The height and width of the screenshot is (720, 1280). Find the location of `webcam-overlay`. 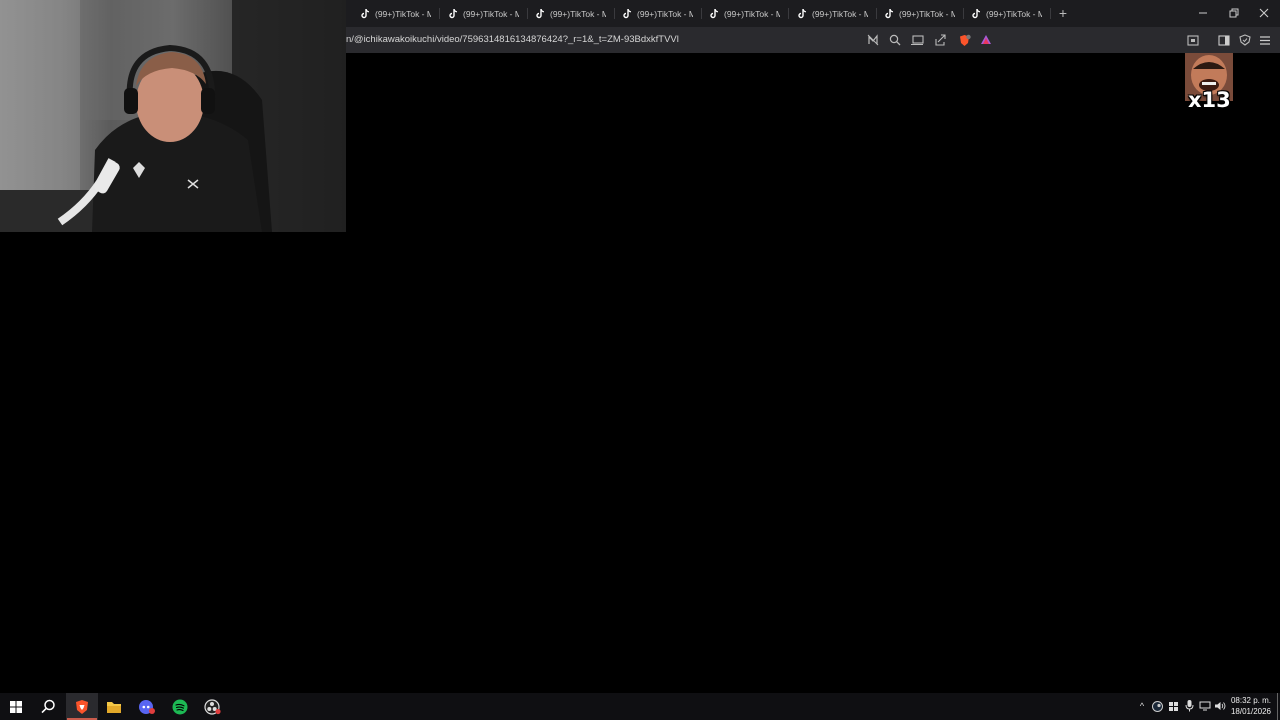

webcam-overlay is located at coordinates (173, 116).